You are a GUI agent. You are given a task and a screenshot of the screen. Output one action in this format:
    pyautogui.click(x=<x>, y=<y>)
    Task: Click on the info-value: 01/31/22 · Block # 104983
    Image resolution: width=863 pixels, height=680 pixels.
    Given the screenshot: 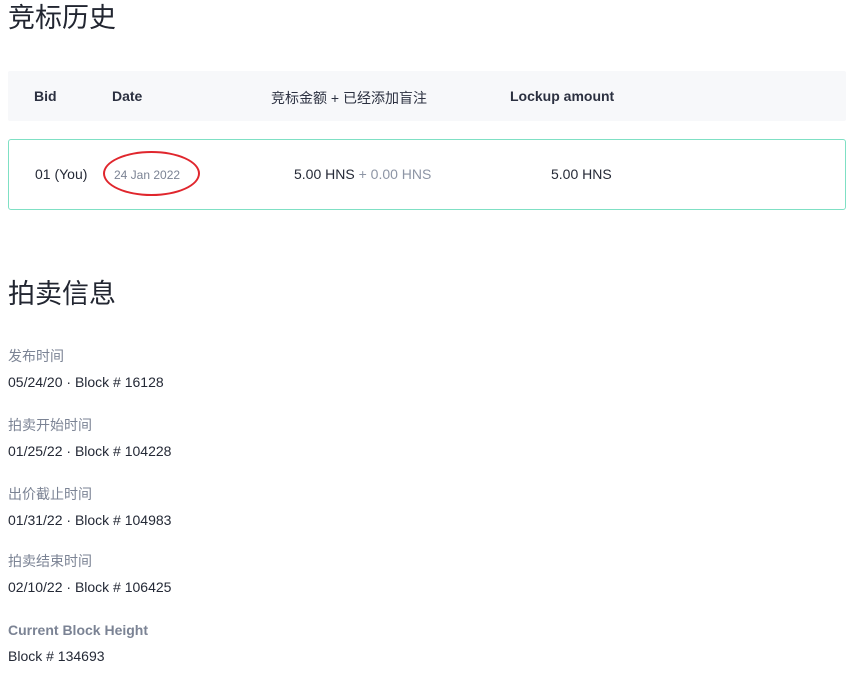 What is the action you would take?
    pyautogui.click(x=90, y=520)
    